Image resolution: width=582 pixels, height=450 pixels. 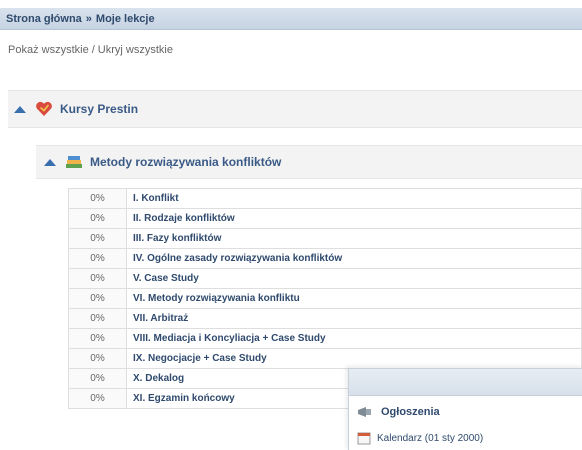 I want to click on lesson-title-link: IX. Negocjacje + Case Study, so click(x=200, y=358).